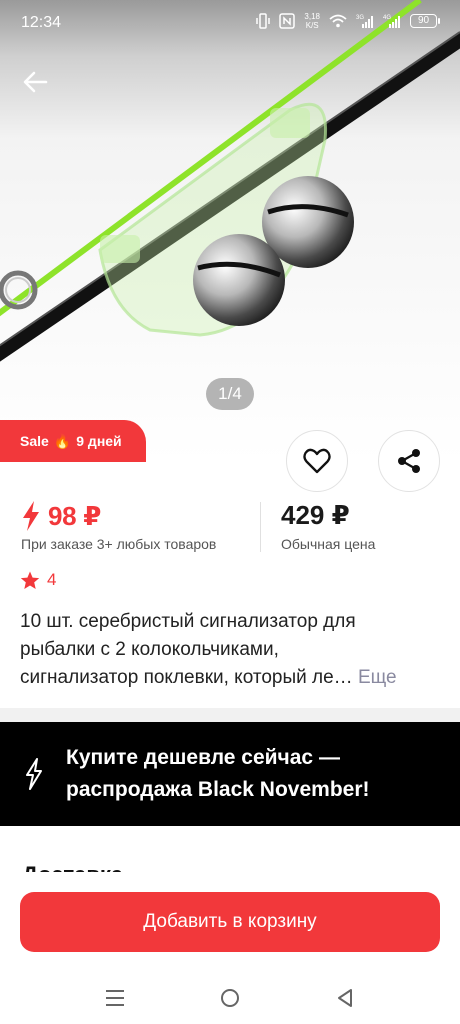 The height and width of the screenshot is (1024, 460). I want to click on sale-price: 98 ₽, so click(60, 516).